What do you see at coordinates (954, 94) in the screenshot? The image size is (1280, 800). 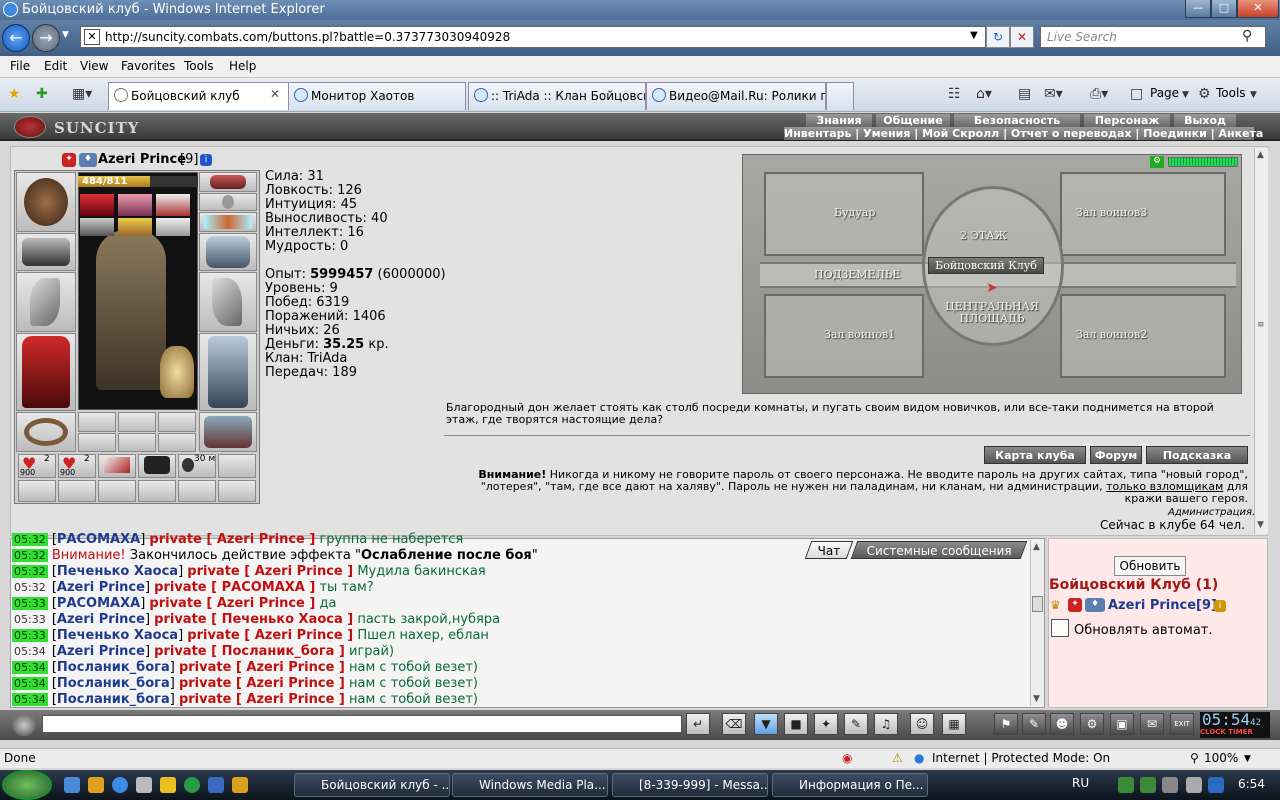 I see `feeds-icon: ☷` at bounding box center [954, 94].